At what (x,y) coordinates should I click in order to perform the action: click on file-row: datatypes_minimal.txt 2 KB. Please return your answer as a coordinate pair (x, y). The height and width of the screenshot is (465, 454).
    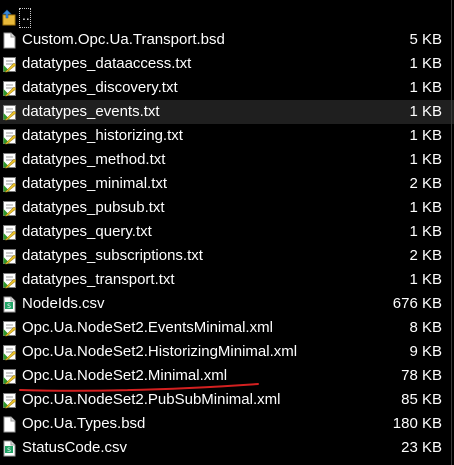
    Looking at the image, I should click on (227, 184).